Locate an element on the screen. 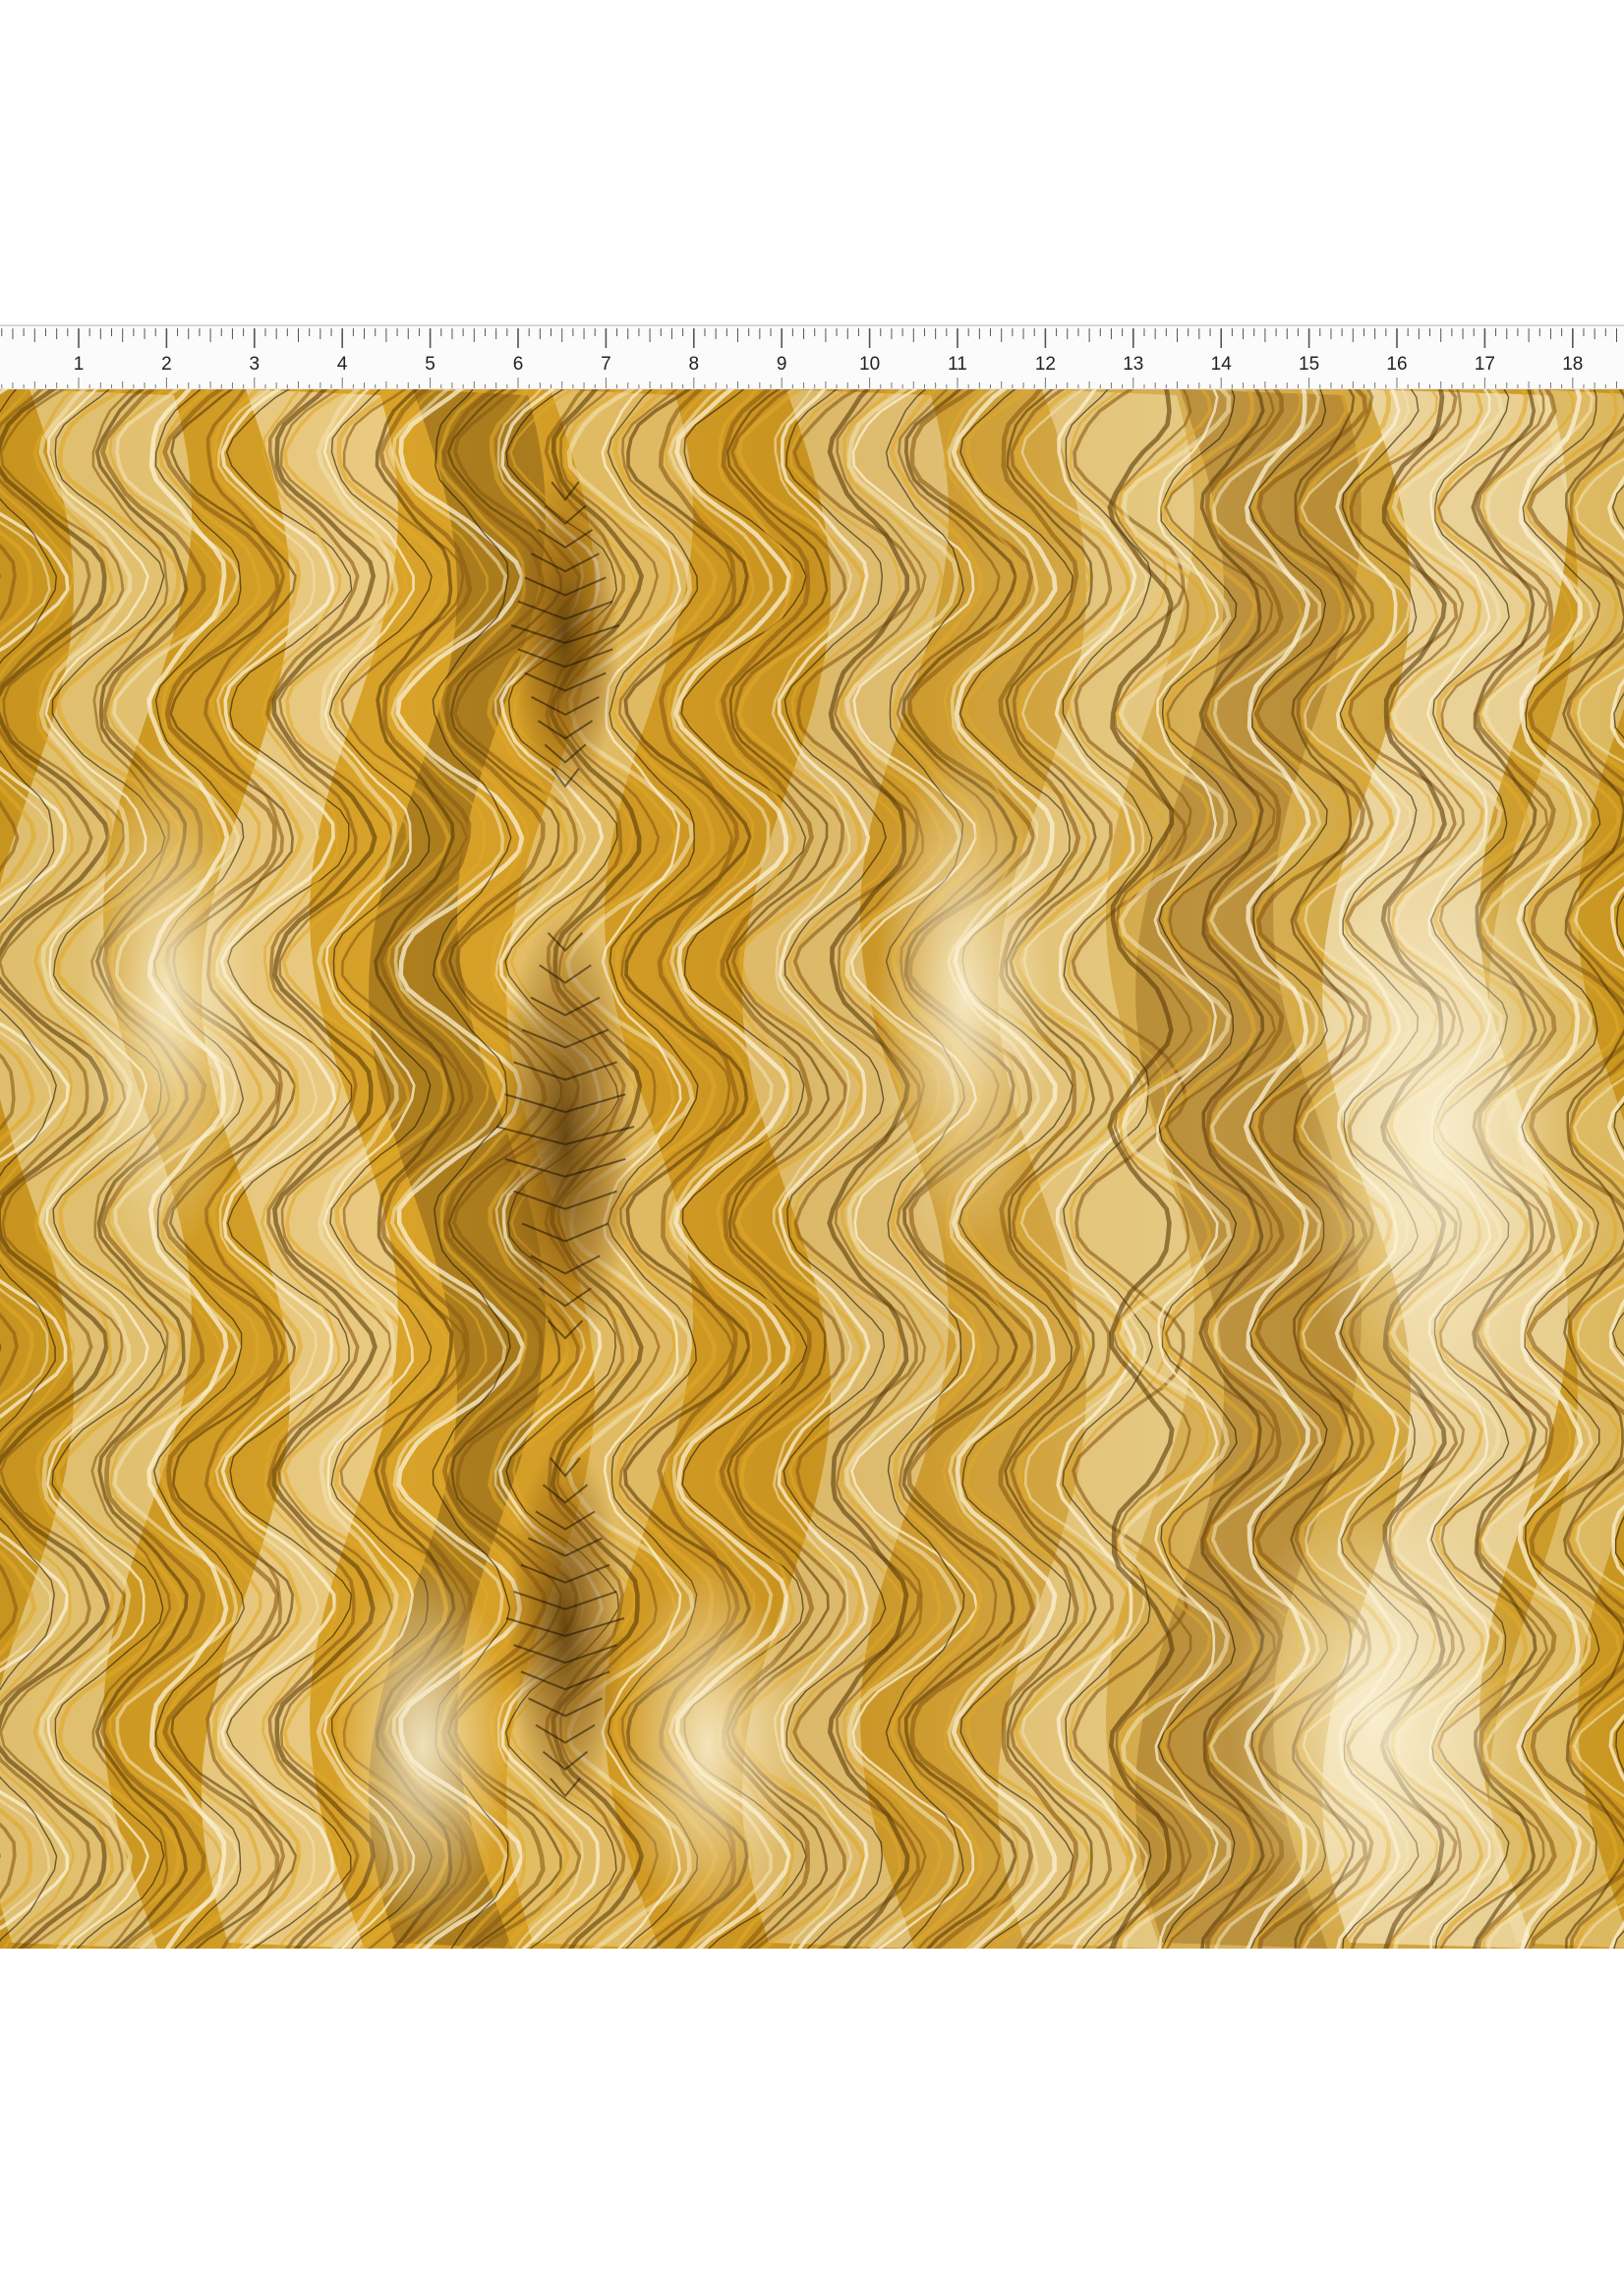 The image size is (1624, 2274). ruler-label: 7 is located at coordinates (606, 364).